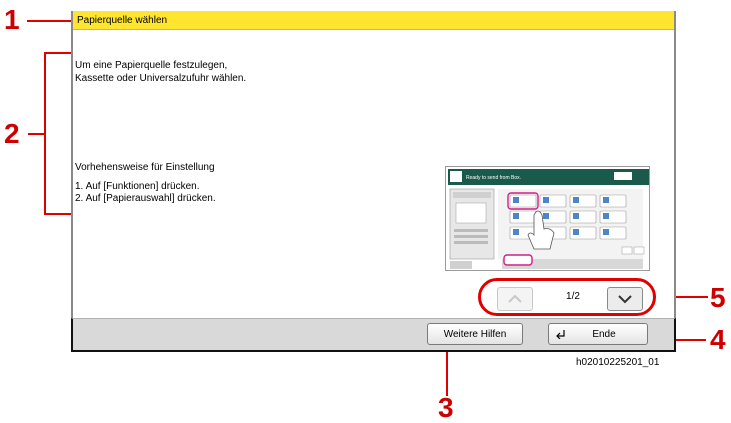 The image size is (731, 423). Describe the element at coordinates (373, 335) in the screenshot. I see `dialog-footer: Weitere Hilfen Ende` at that location.